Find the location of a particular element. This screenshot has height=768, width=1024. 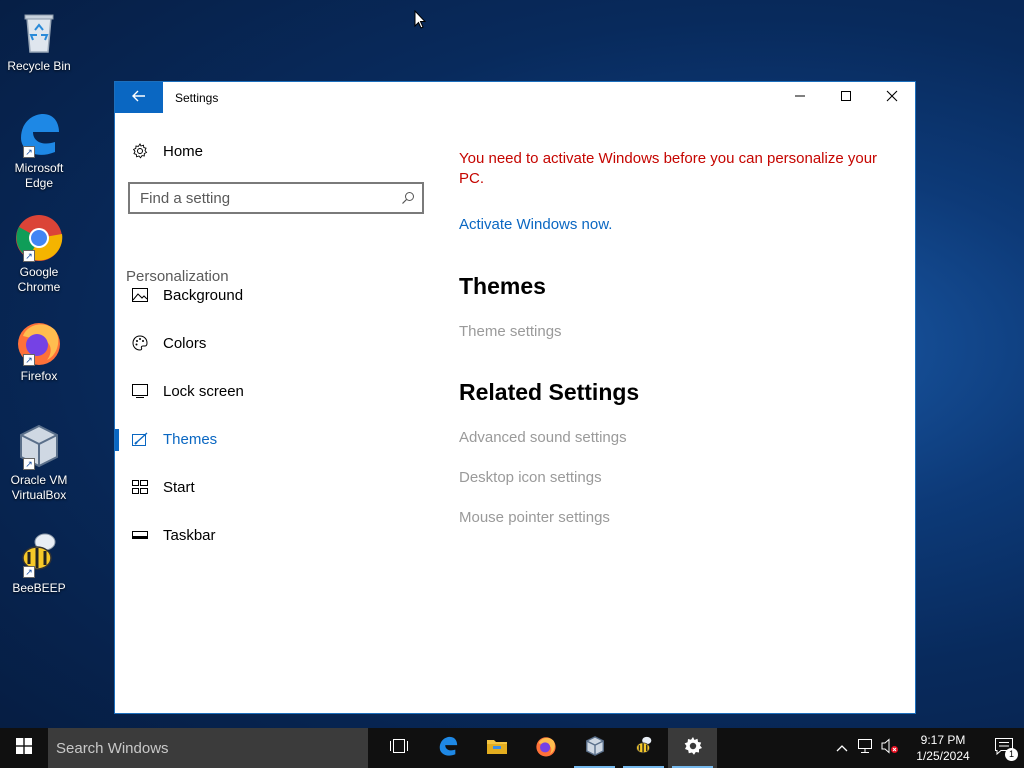

firefox-icon is located at coordinates (546, 748).